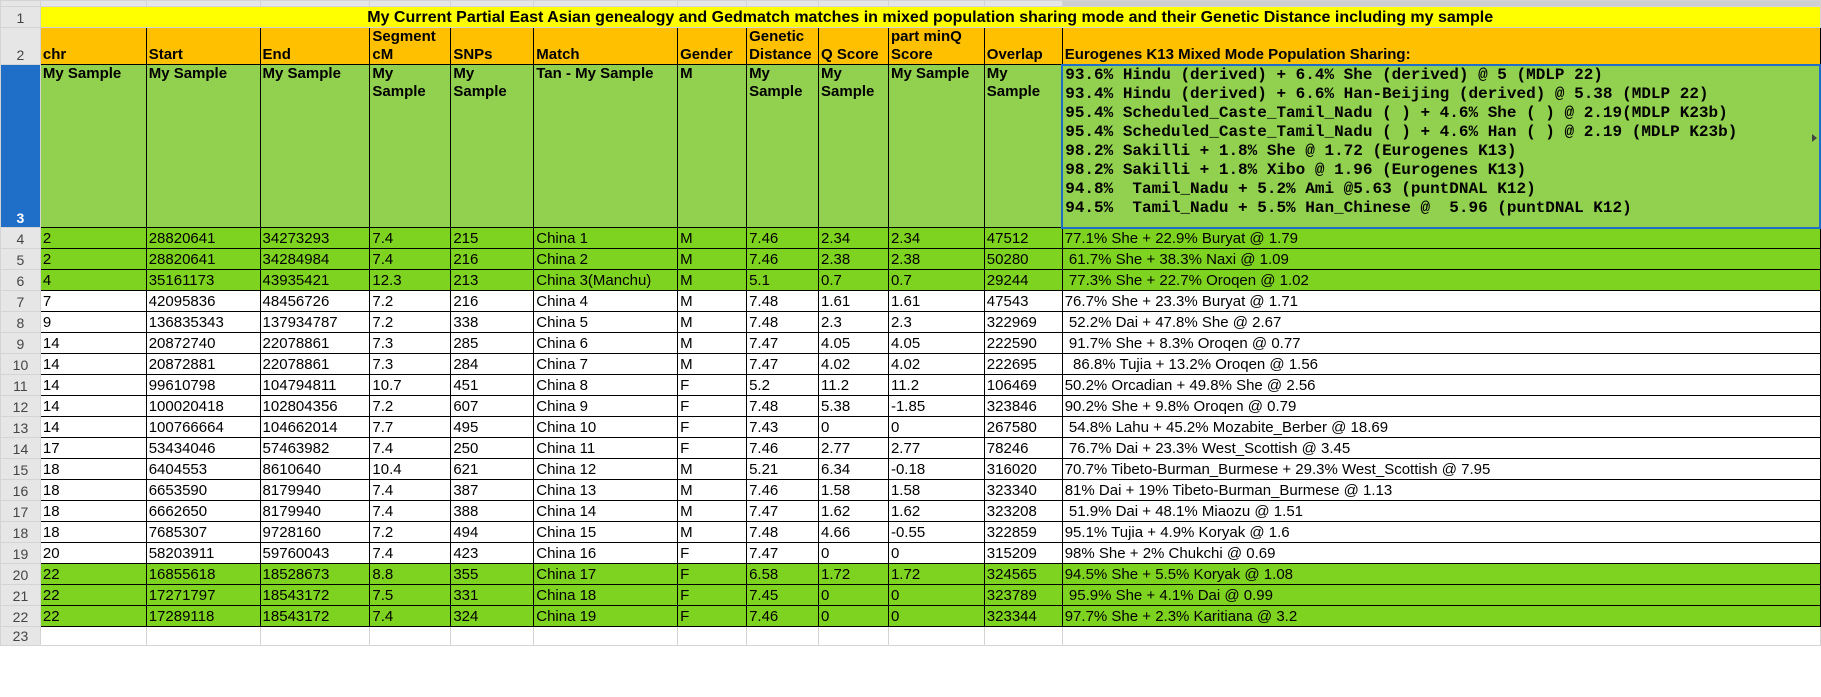 The image size is (1821, 697). Describe the element at coordinates (315, 301) in the screenshot. I see `table-cell: 48456726` at that location.